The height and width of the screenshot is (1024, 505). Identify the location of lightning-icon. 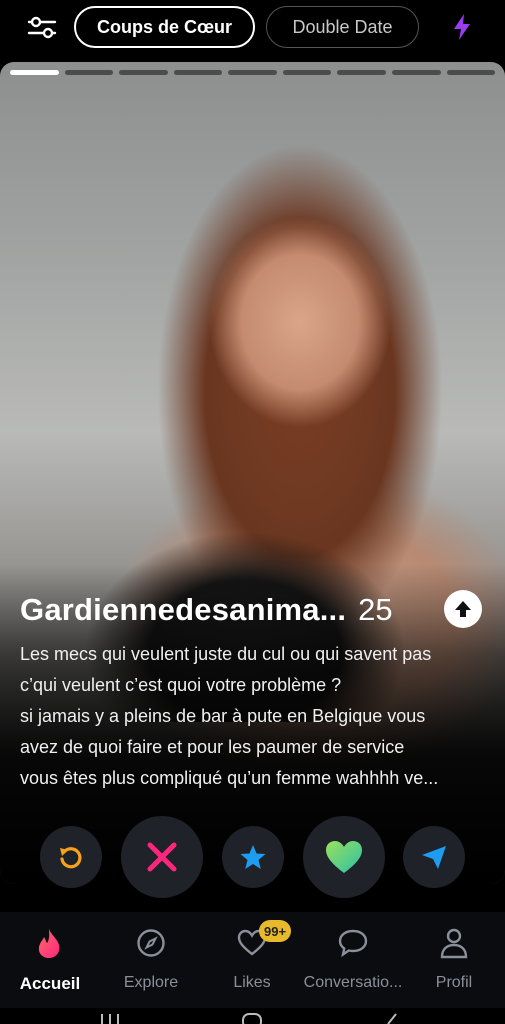
(462, 27).